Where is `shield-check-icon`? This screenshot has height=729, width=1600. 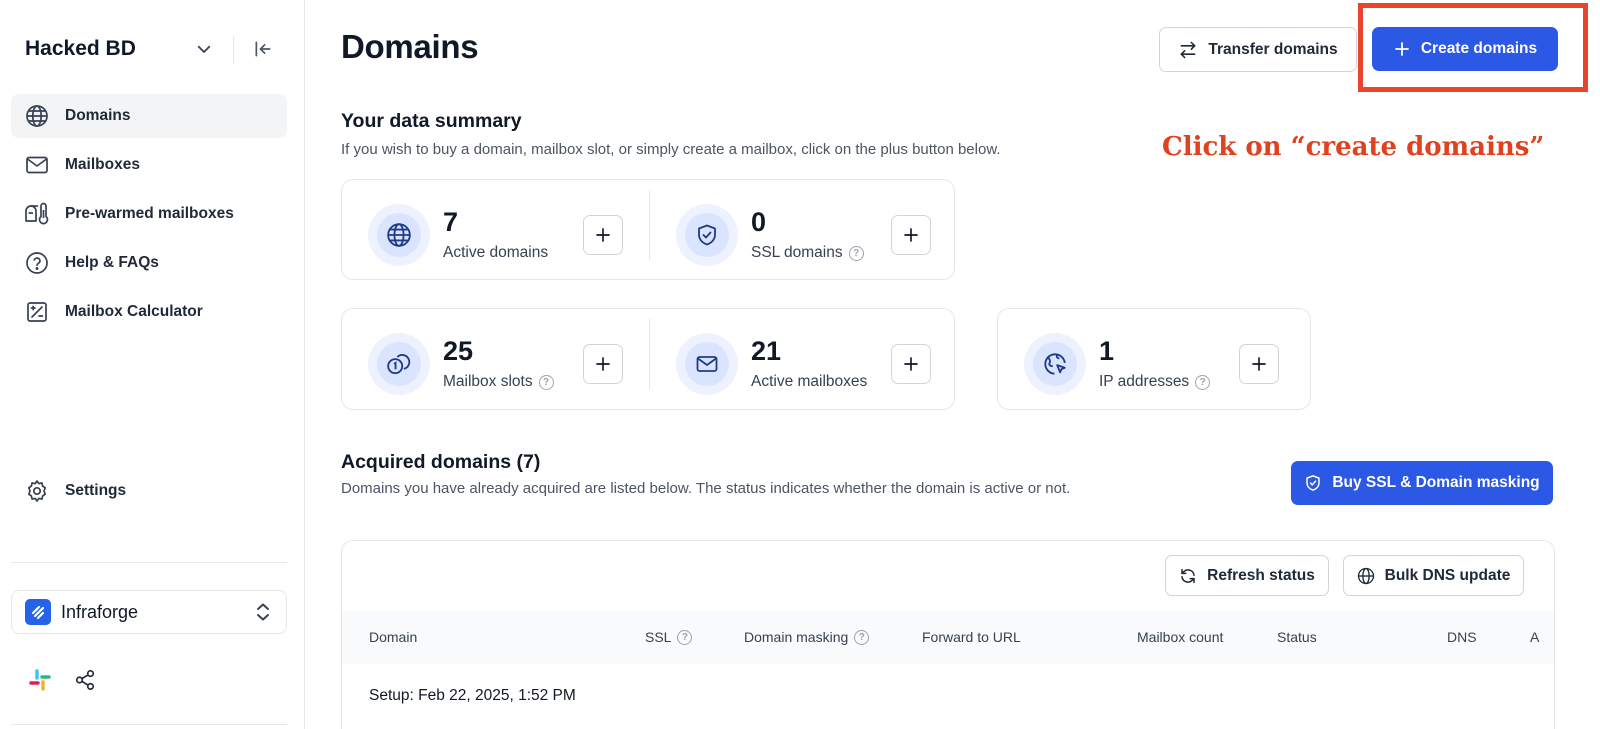
shield-check-icon is located at coordinates (1313, 483).